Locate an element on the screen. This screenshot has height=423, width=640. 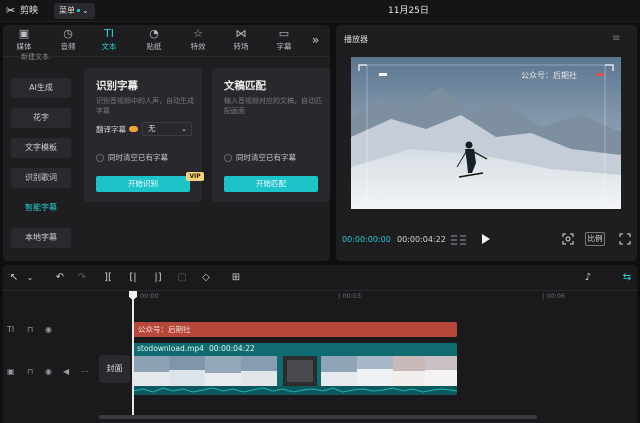
time-ruler: 00:00 | 00:03 | 00:06 is located at coordinates (384, 298).